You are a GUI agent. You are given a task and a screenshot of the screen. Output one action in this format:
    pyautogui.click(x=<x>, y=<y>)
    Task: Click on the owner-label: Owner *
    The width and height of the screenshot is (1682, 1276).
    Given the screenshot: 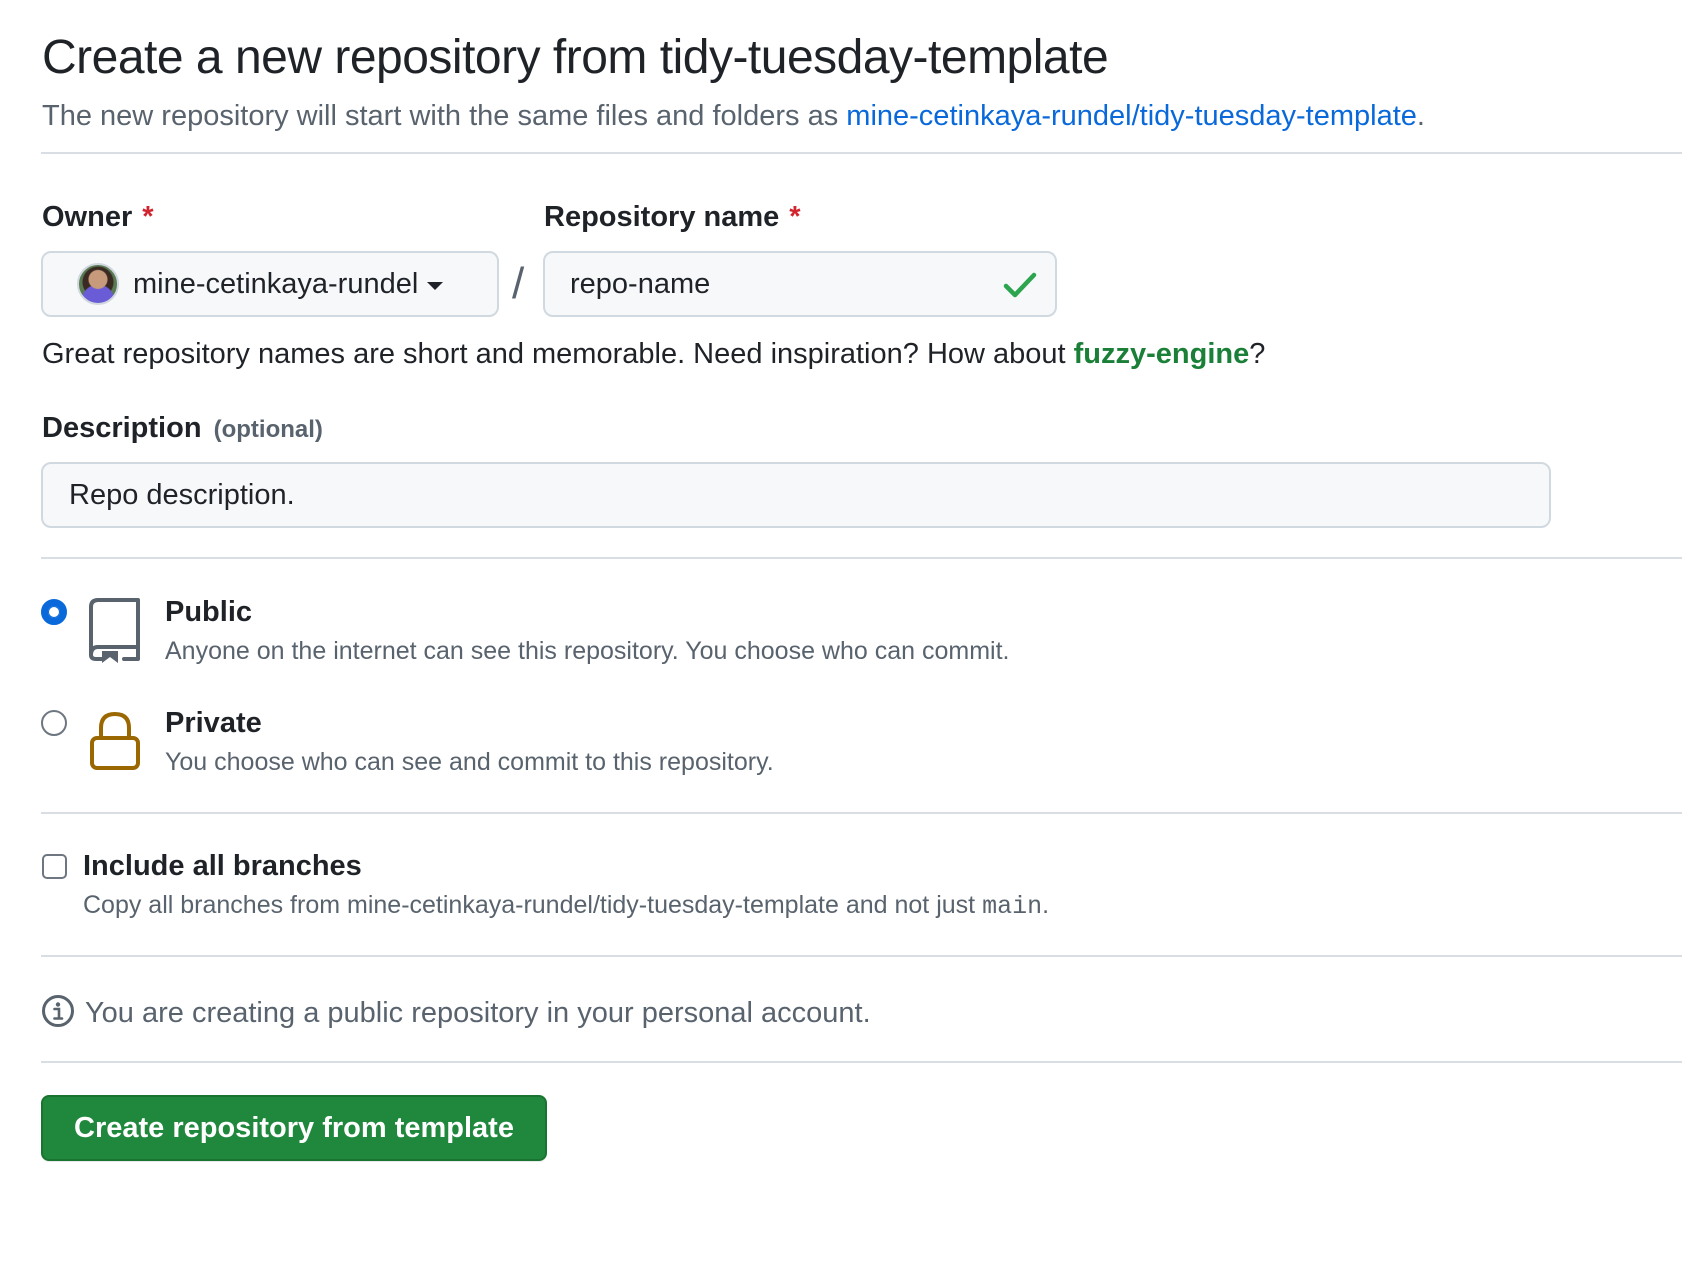 What is the action you would take?
    pyautogui.click(x=98, y=217)
    